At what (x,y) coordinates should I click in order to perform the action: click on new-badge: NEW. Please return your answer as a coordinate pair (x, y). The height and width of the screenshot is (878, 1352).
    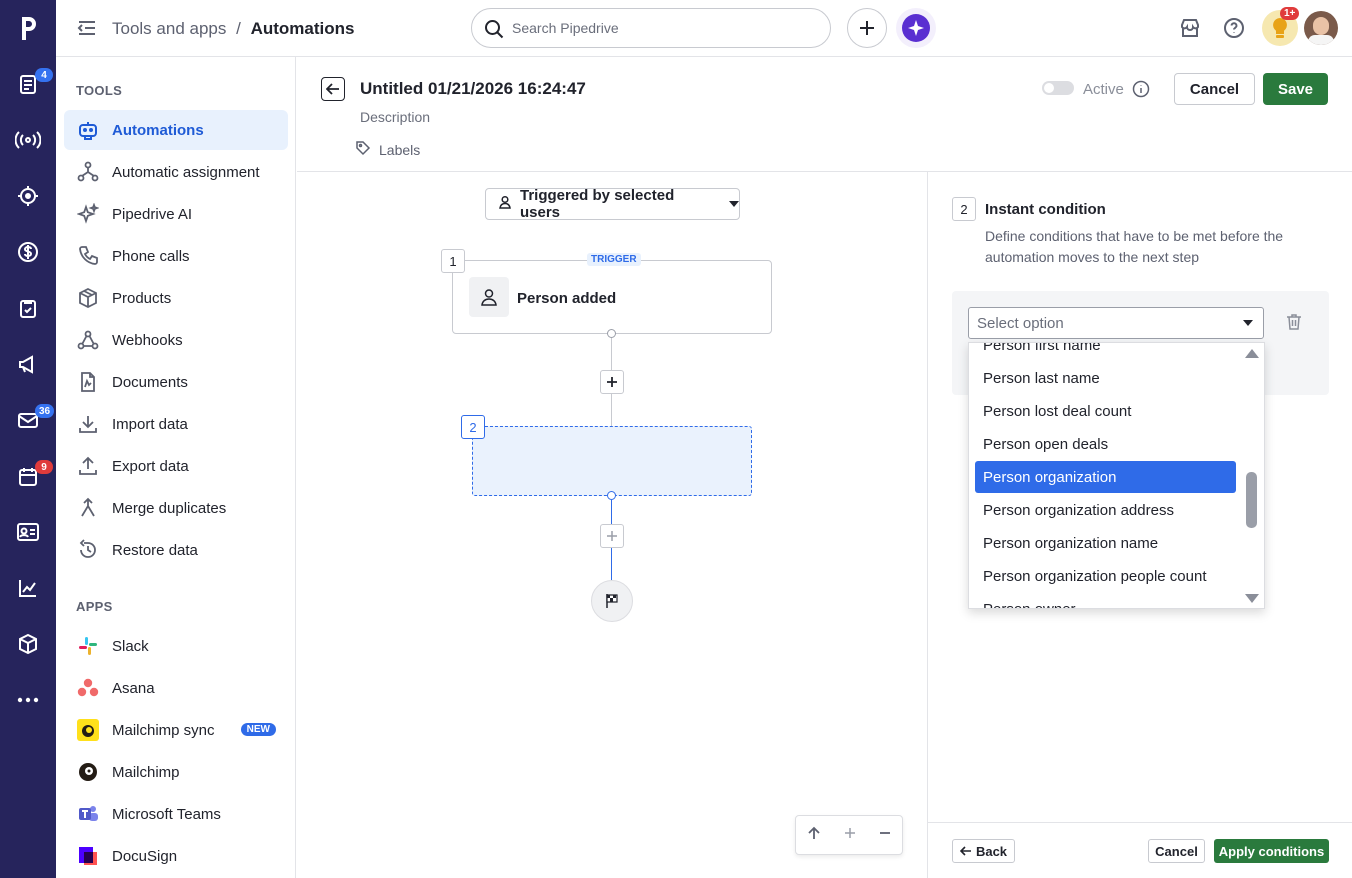
    Looking at the image, I should click on (258, 729).